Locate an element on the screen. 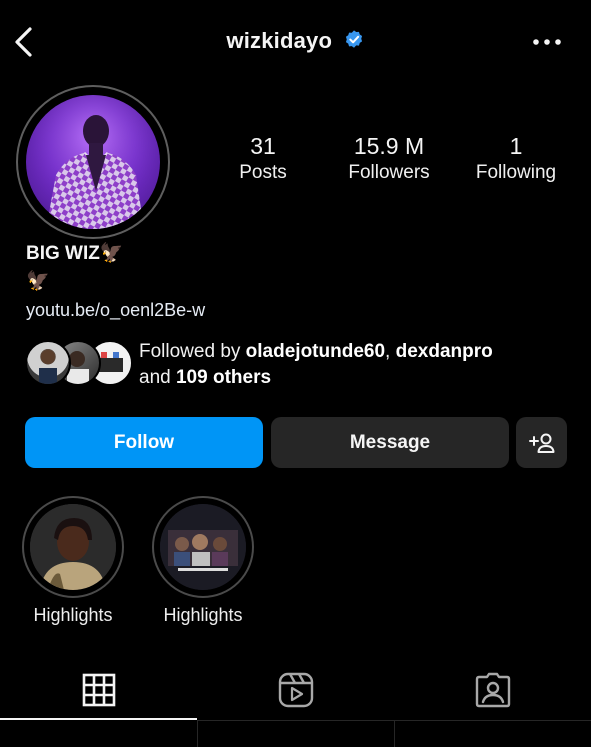  grid-icon is located at coordinates (98, 690).